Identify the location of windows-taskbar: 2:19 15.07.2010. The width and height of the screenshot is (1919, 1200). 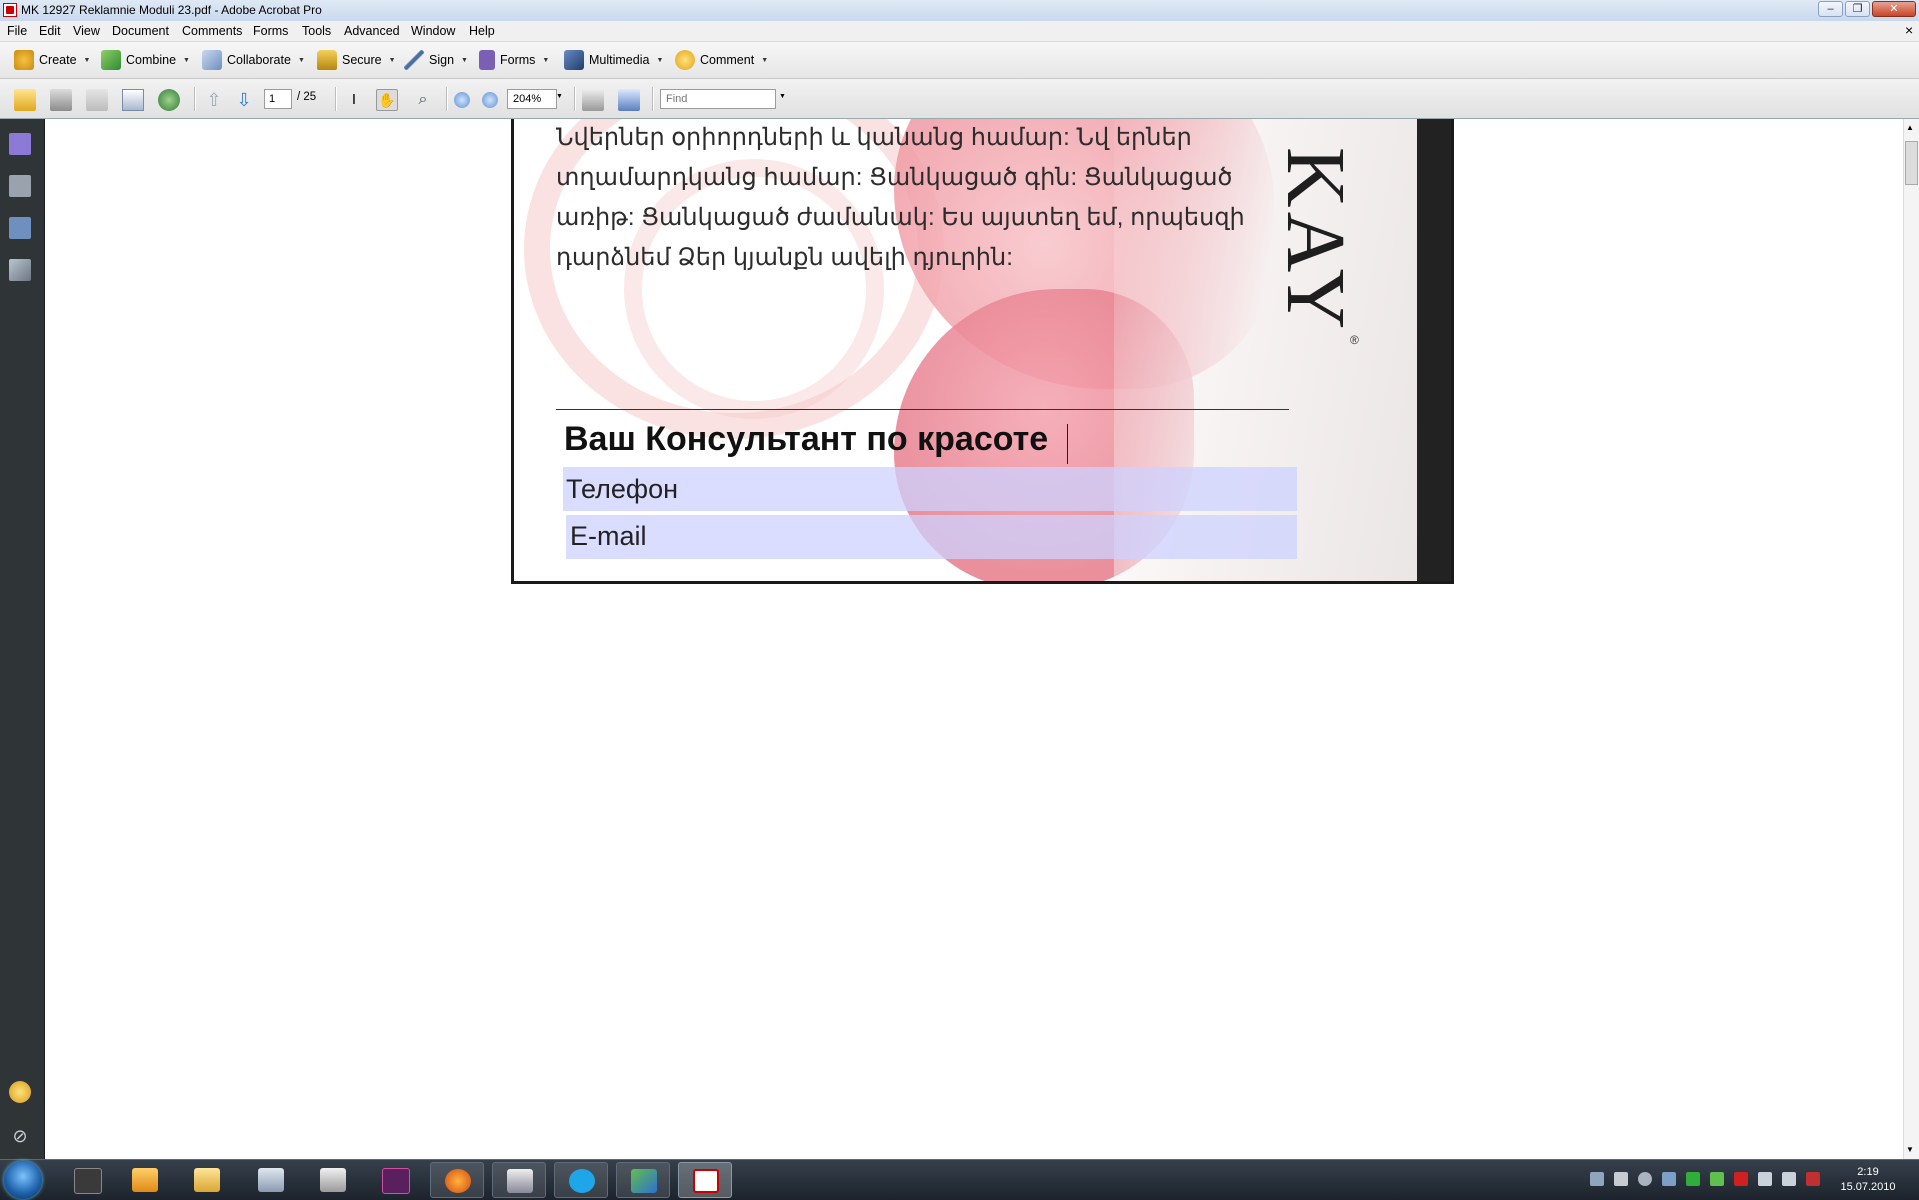
(959, 1179).